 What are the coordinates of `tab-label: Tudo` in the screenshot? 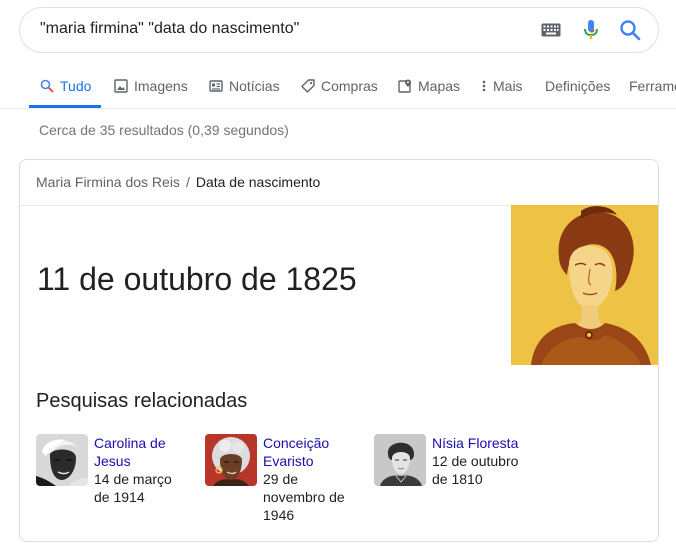 It's located at (76, 86).